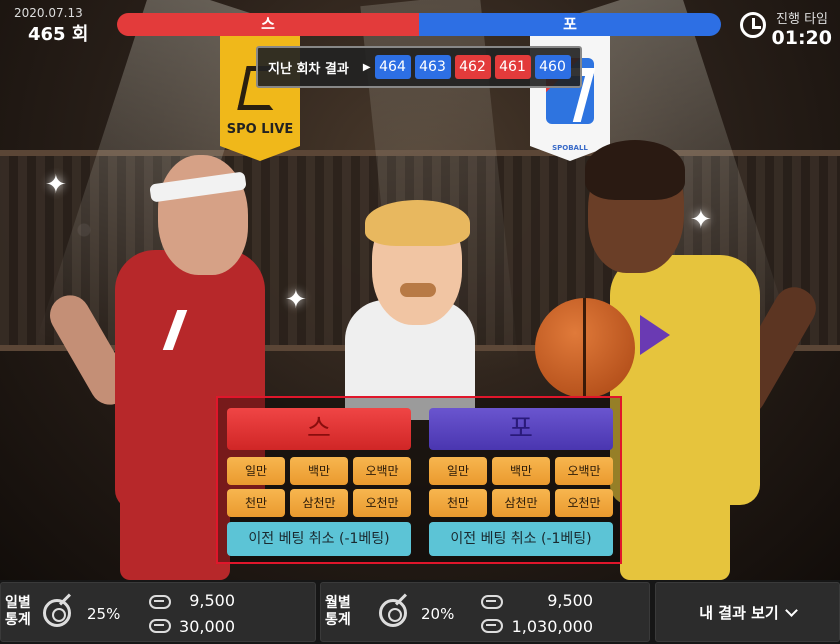  I want to click on result-chip: 462, so click(472, 67).